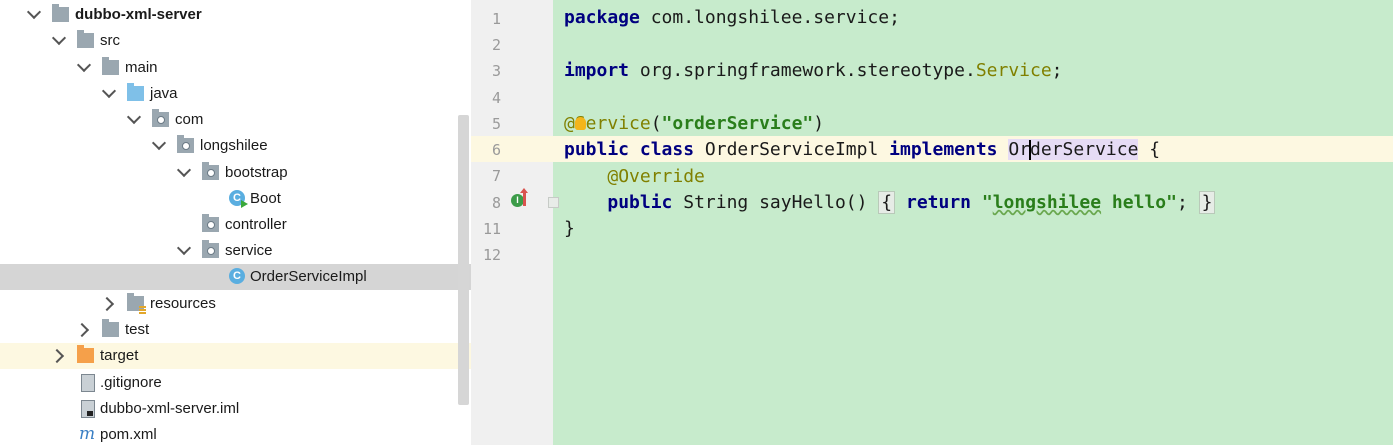 The height and width of the screenshot is (445, 1393). What do you see at coordinates (491, 255) in the screenshot?
I see `line-number: 12` at bounding box center [491, 255].